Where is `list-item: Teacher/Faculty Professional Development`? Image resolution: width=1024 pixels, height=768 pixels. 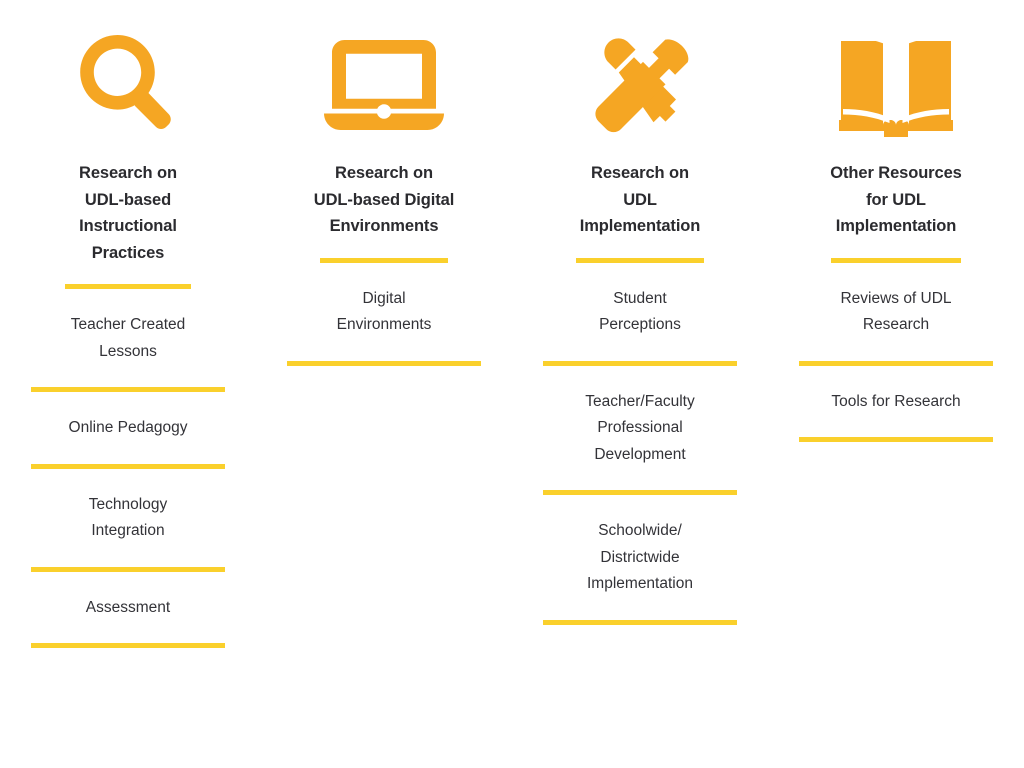
list-item: Teacher/Faculty Professional Development is located at coordinates (640, 430).